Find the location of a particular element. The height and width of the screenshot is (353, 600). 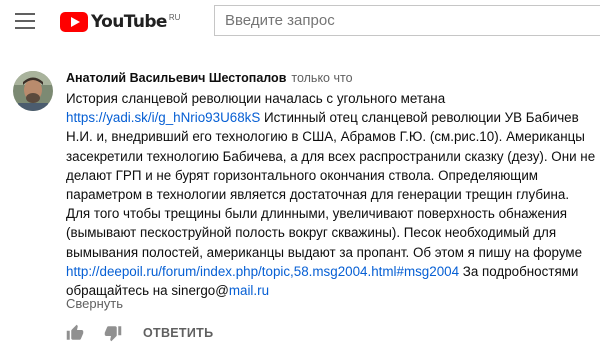

thumb-up-icon is located at coordinates (75, 333).